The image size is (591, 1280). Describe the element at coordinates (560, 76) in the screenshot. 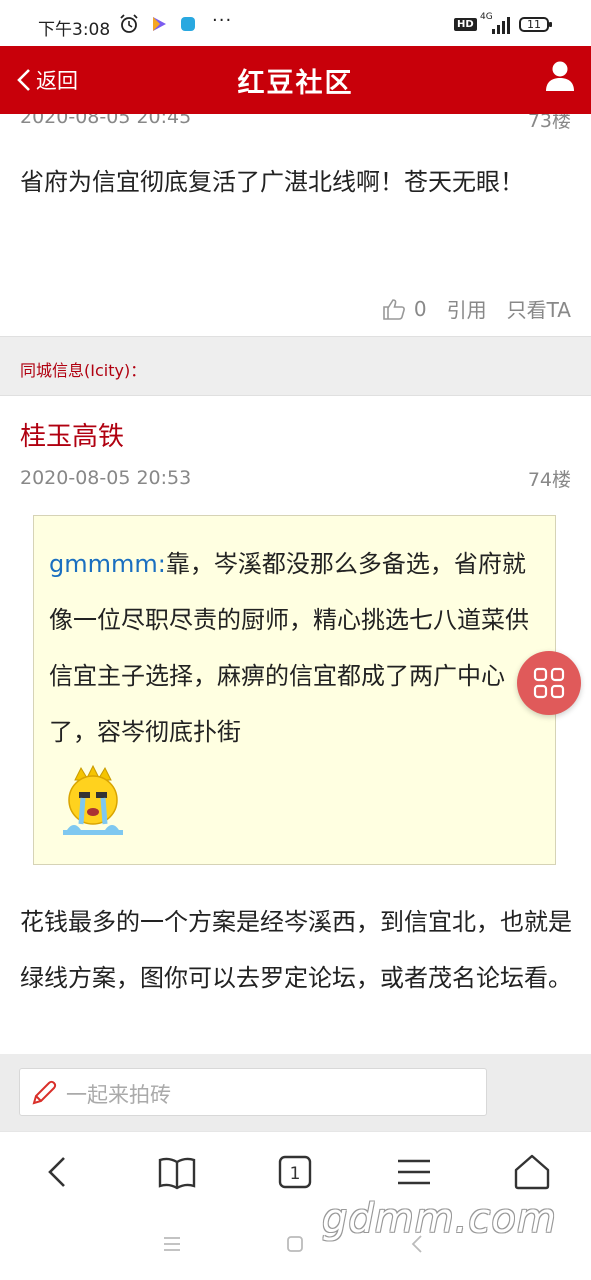

I see `user-icon` at that location.